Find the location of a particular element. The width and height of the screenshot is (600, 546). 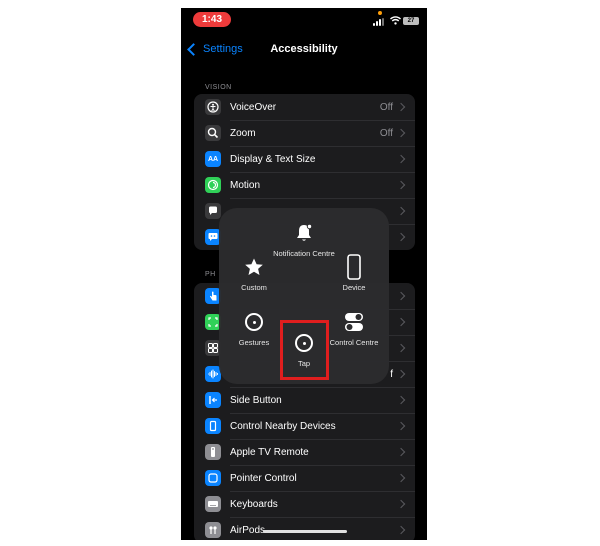

list-item-control-nearby-devices: Control Nearby Devices is located at coordinates (304, 426).